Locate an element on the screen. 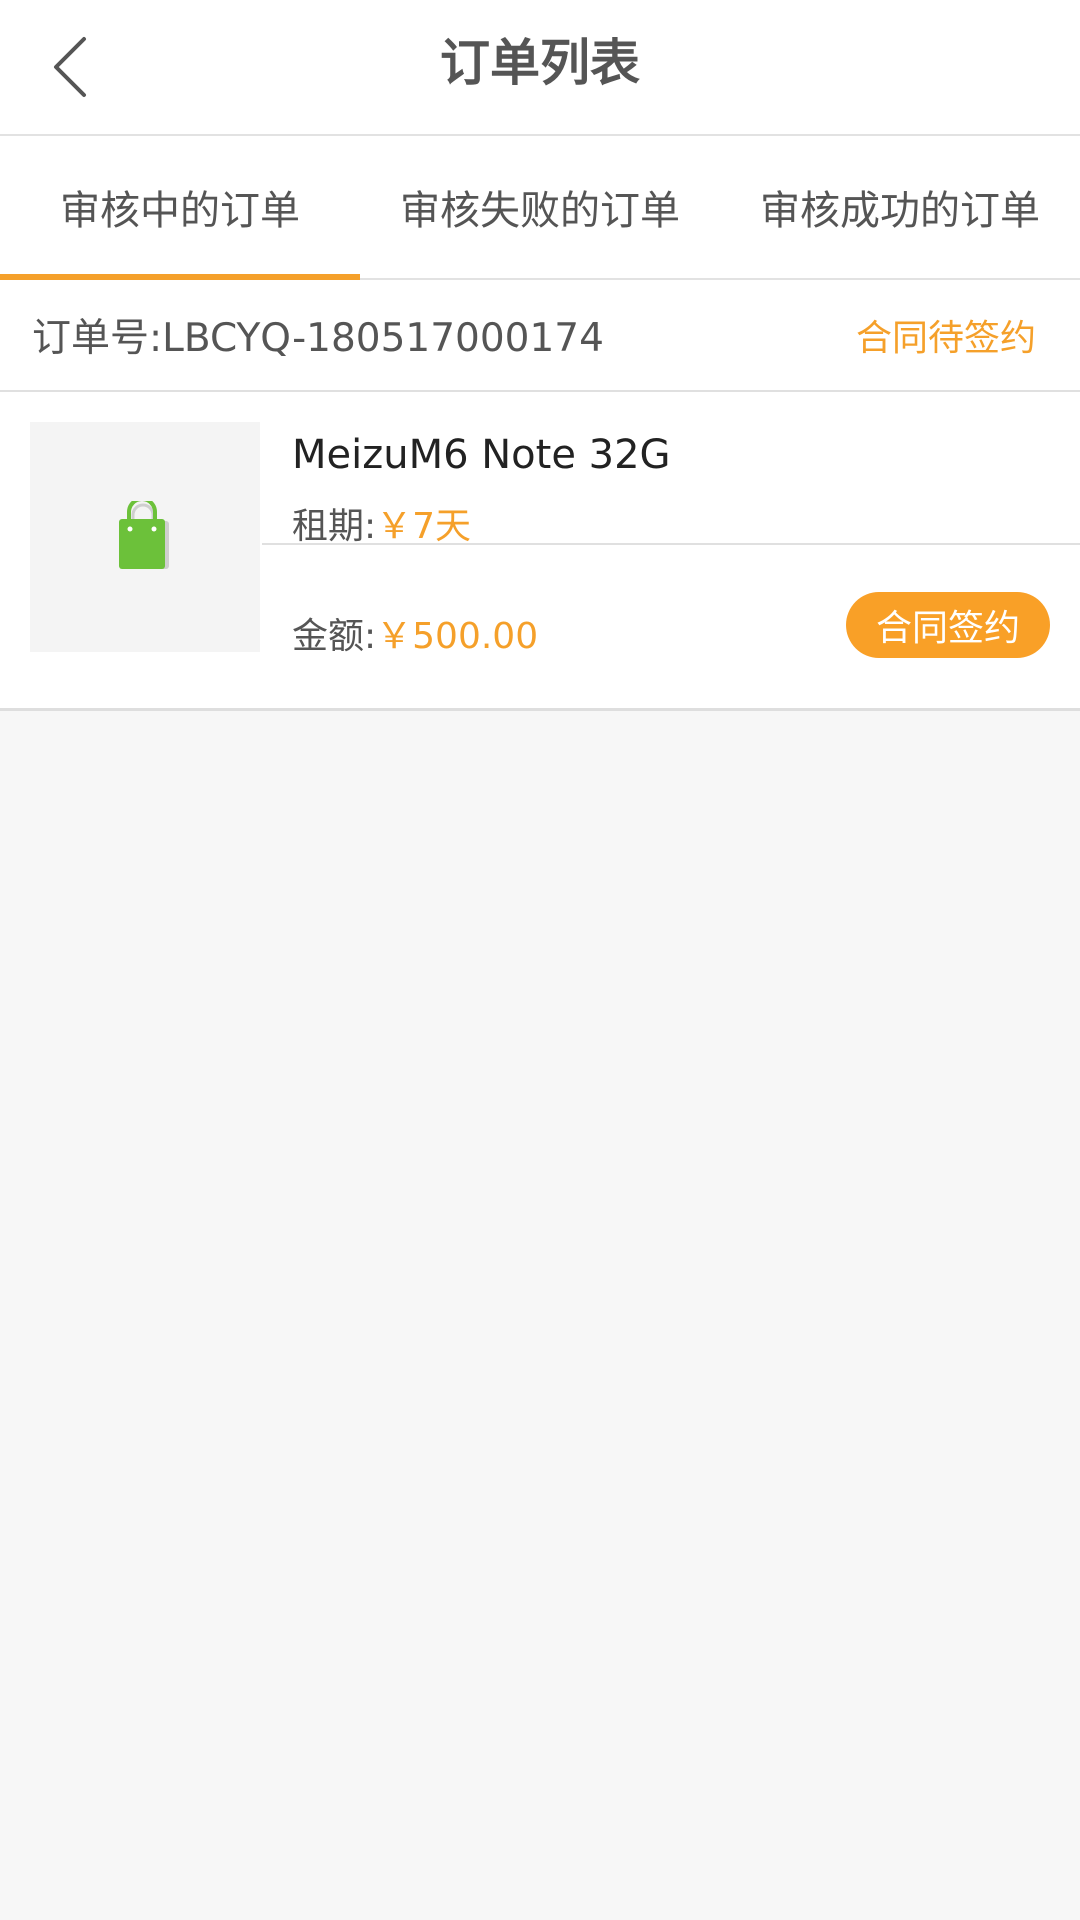  amount-label: 金额: is located at coordinates (334, 636).